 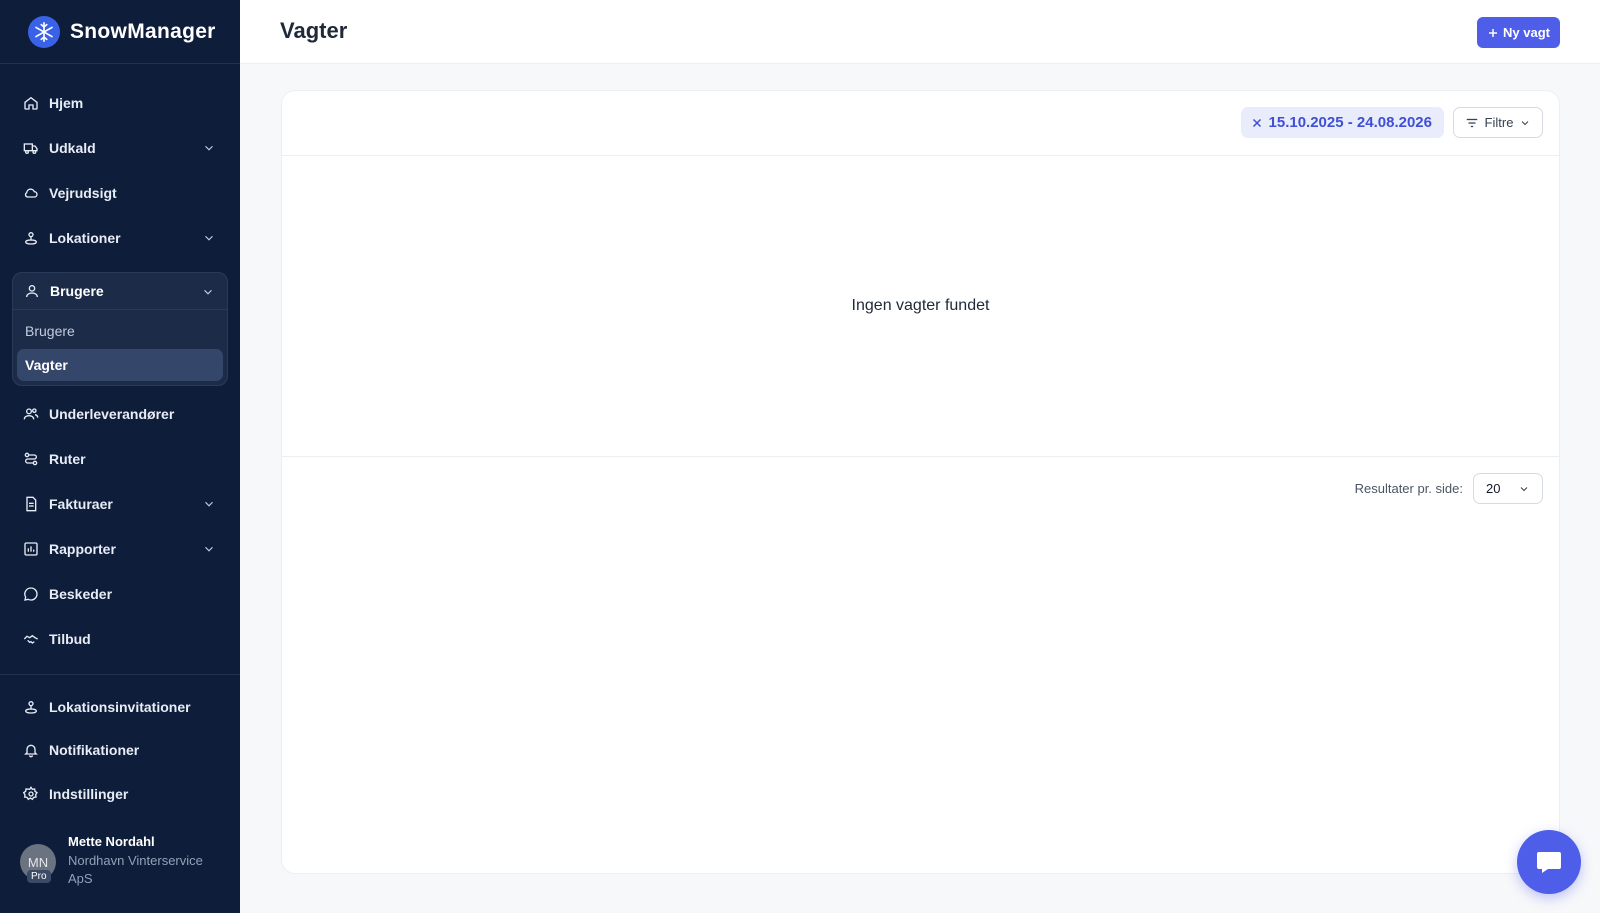 I want to click on per-page-label: Resultater pr. side:, so click(x=1408, y=488).